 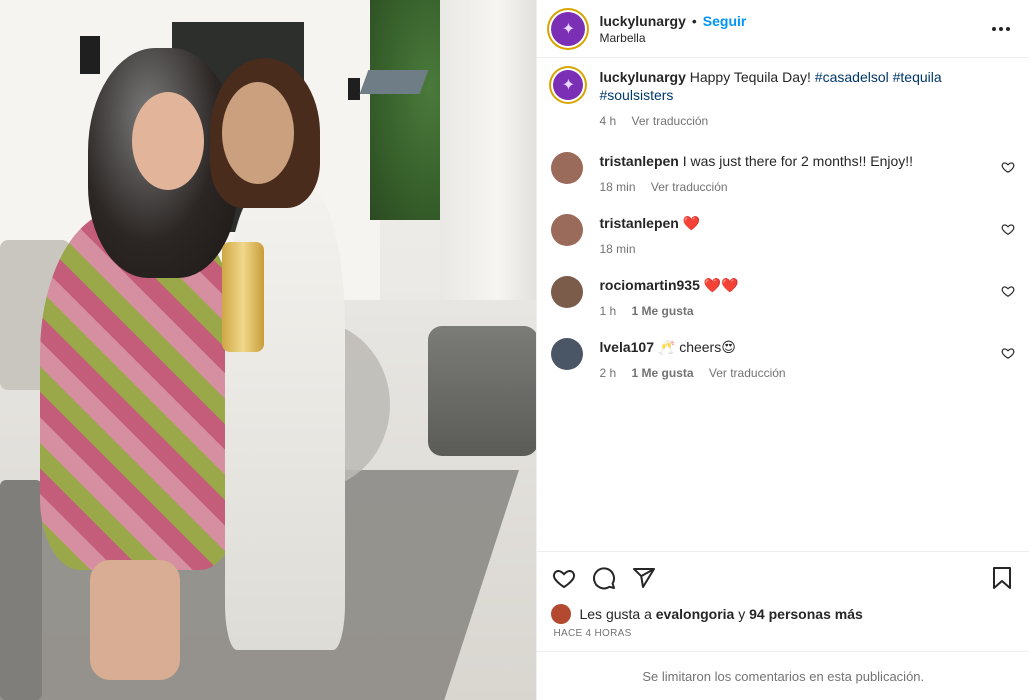 I want to click on likes-prefix: Les gusta a, so click(x=615, y=614).